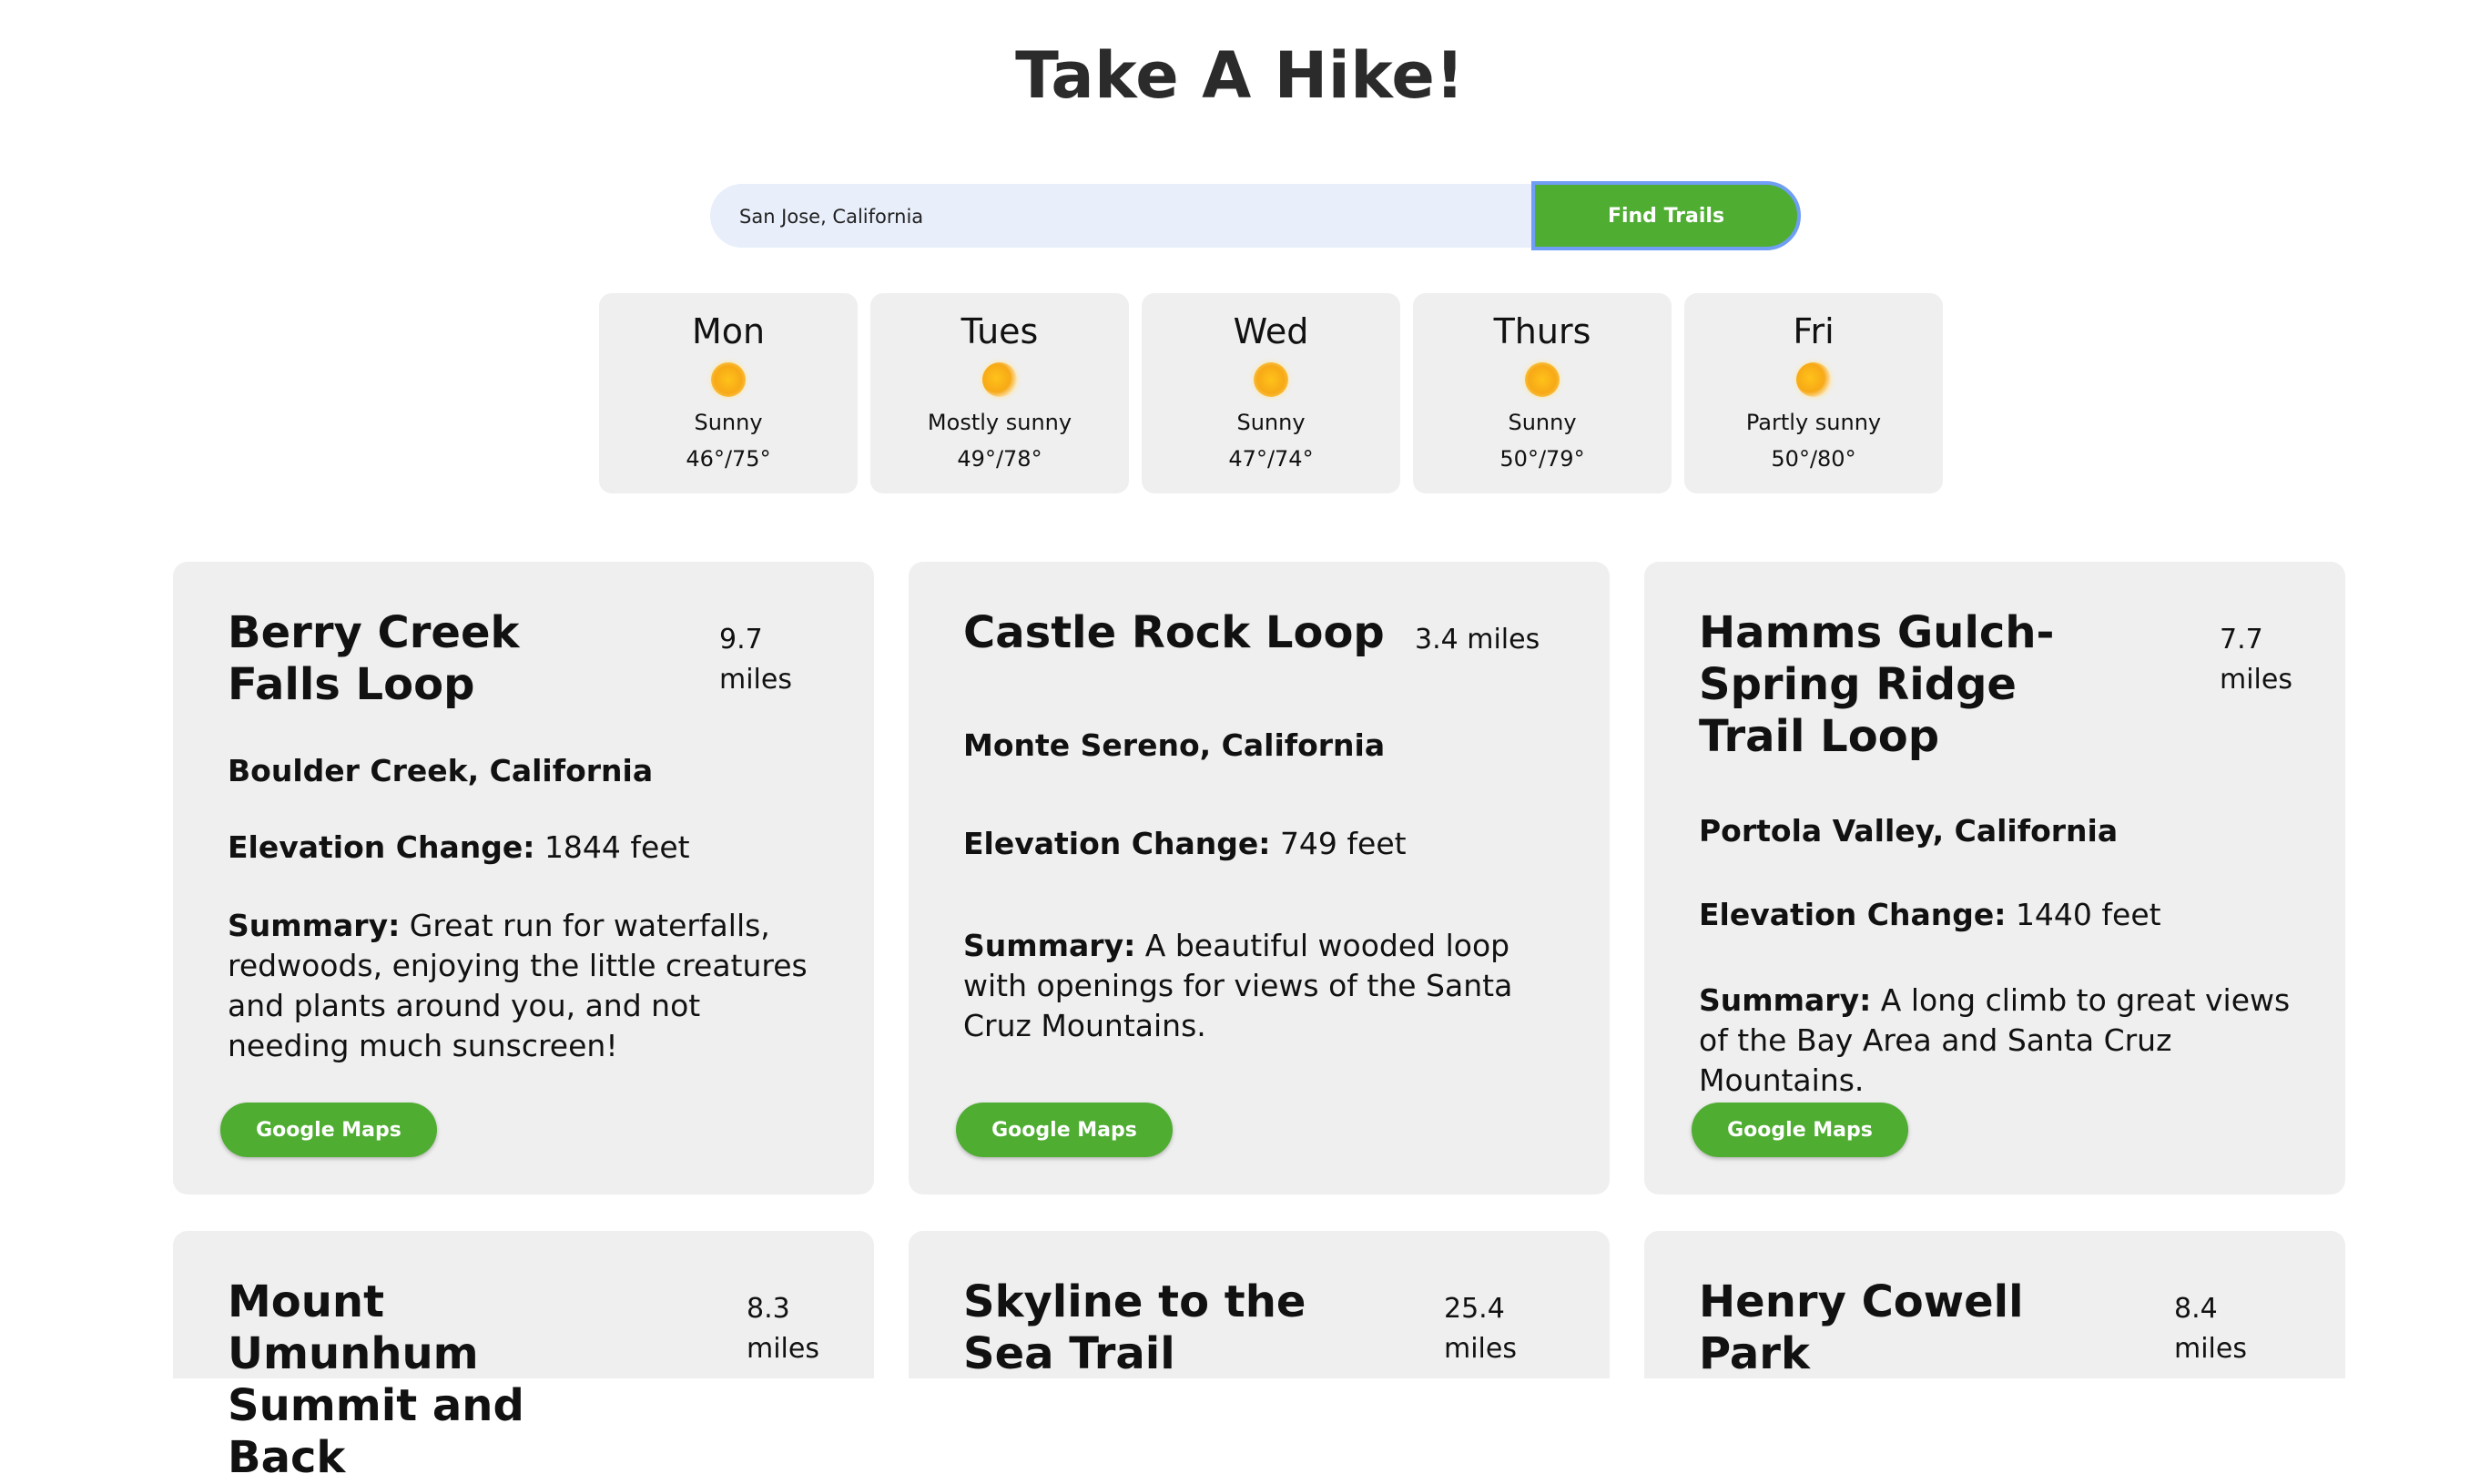 This screenshot has width=2480, height=1484. Describe the element at coordinates (783, 1329) in the screenshot. I see `trail-distance: 8.3 miles` at that location.